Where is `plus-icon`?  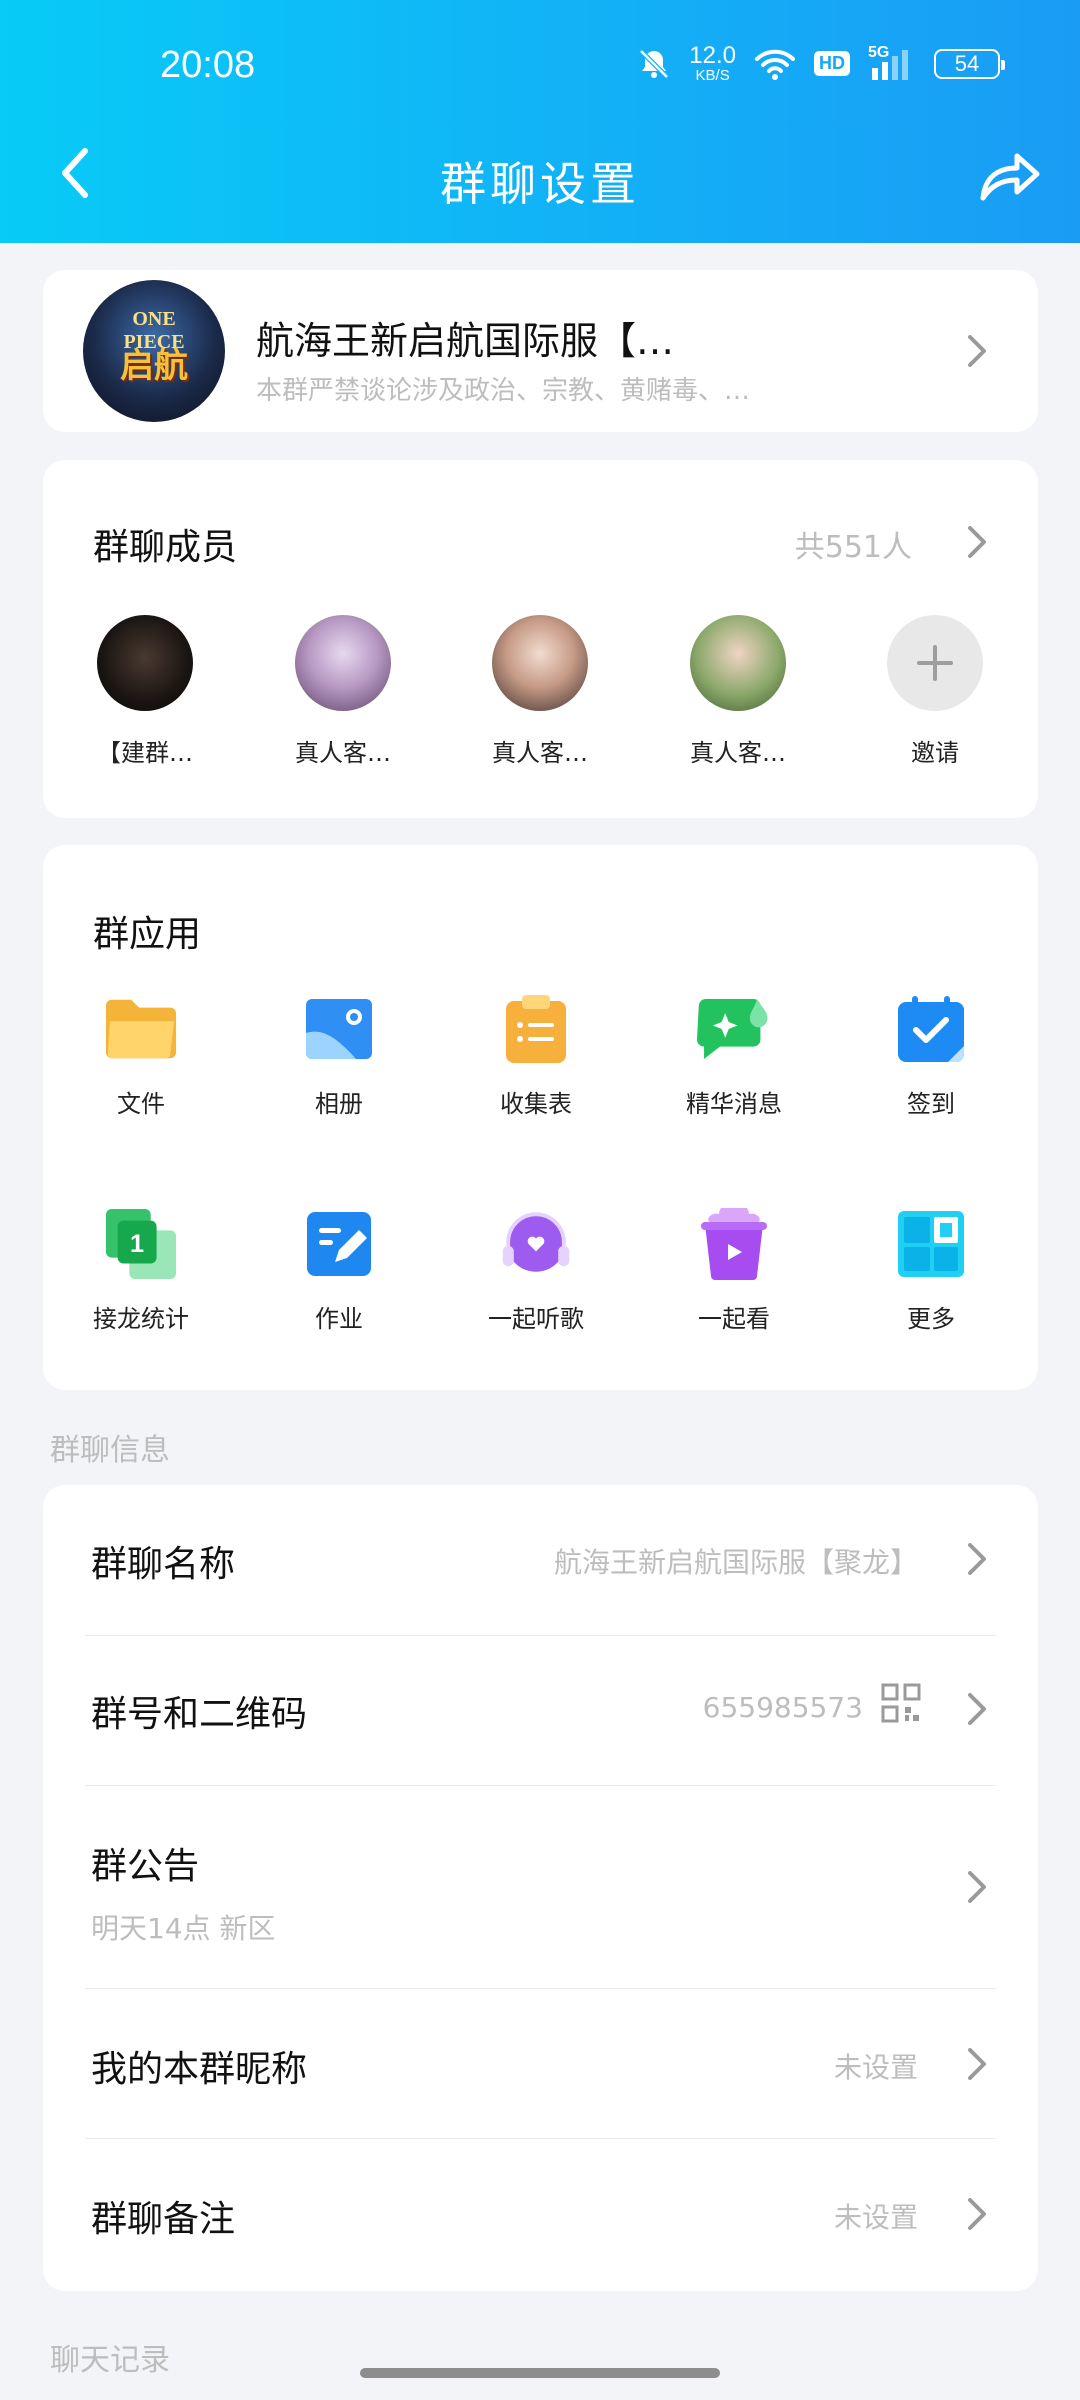
plus-icon is located at coordinates (935, 663).